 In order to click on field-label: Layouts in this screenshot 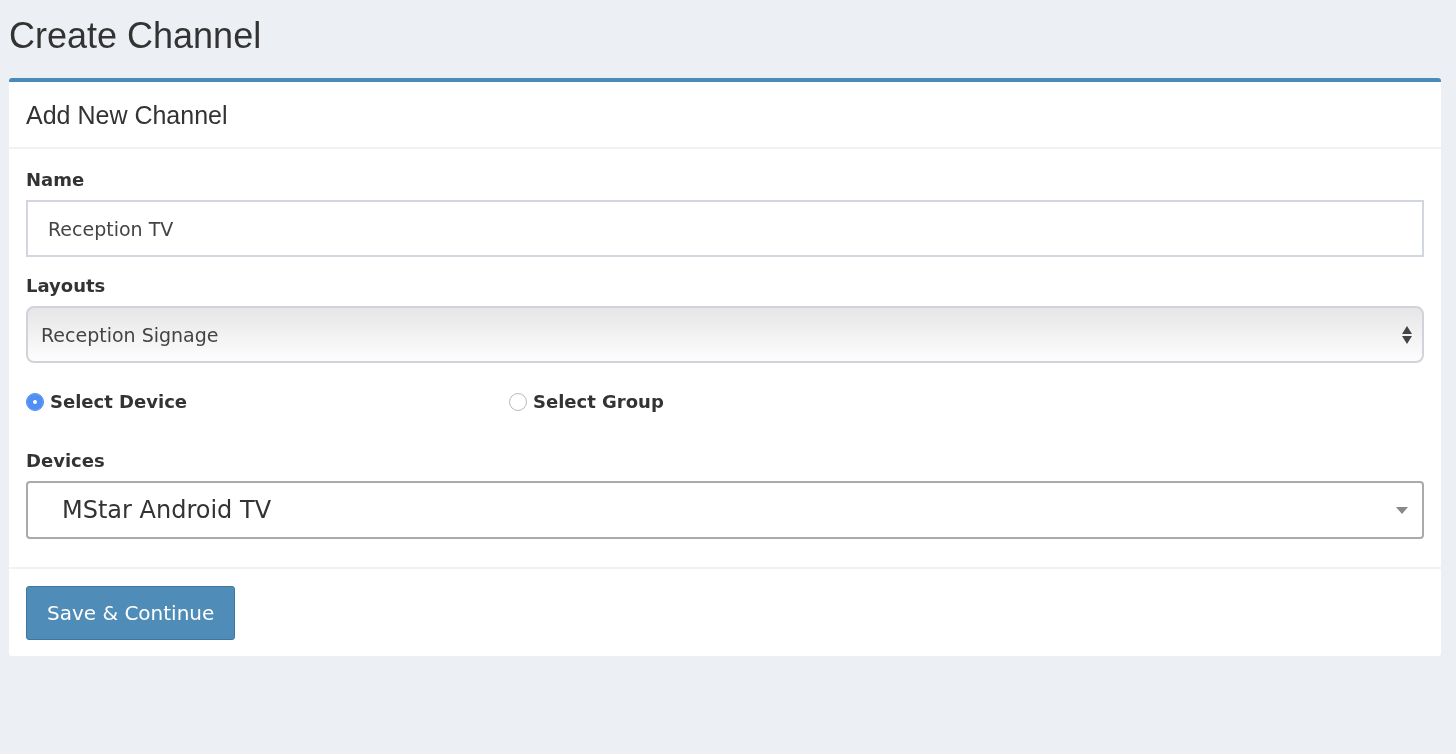, I will do `click(66, 285)`.